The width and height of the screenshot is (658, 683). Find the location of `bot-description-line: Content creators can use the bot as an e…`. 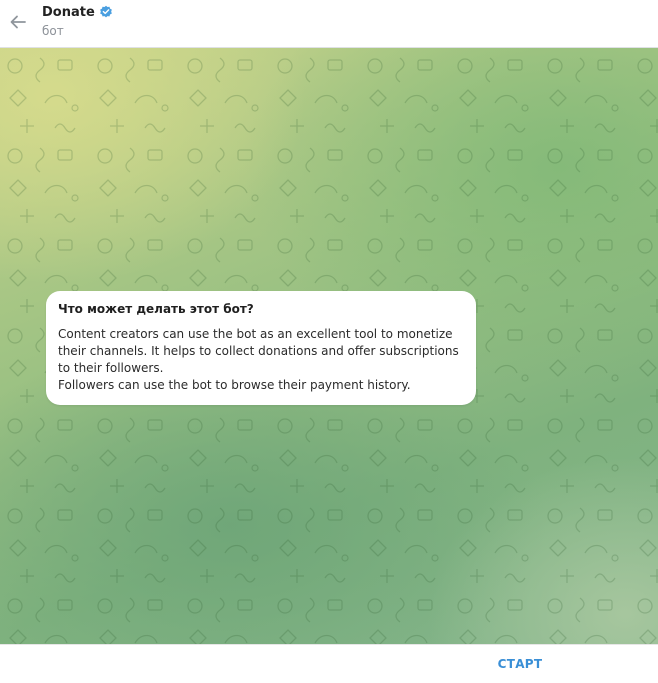

bot-description-line: Content creators can use the bot as an e… is located at coordinates (255, 334).